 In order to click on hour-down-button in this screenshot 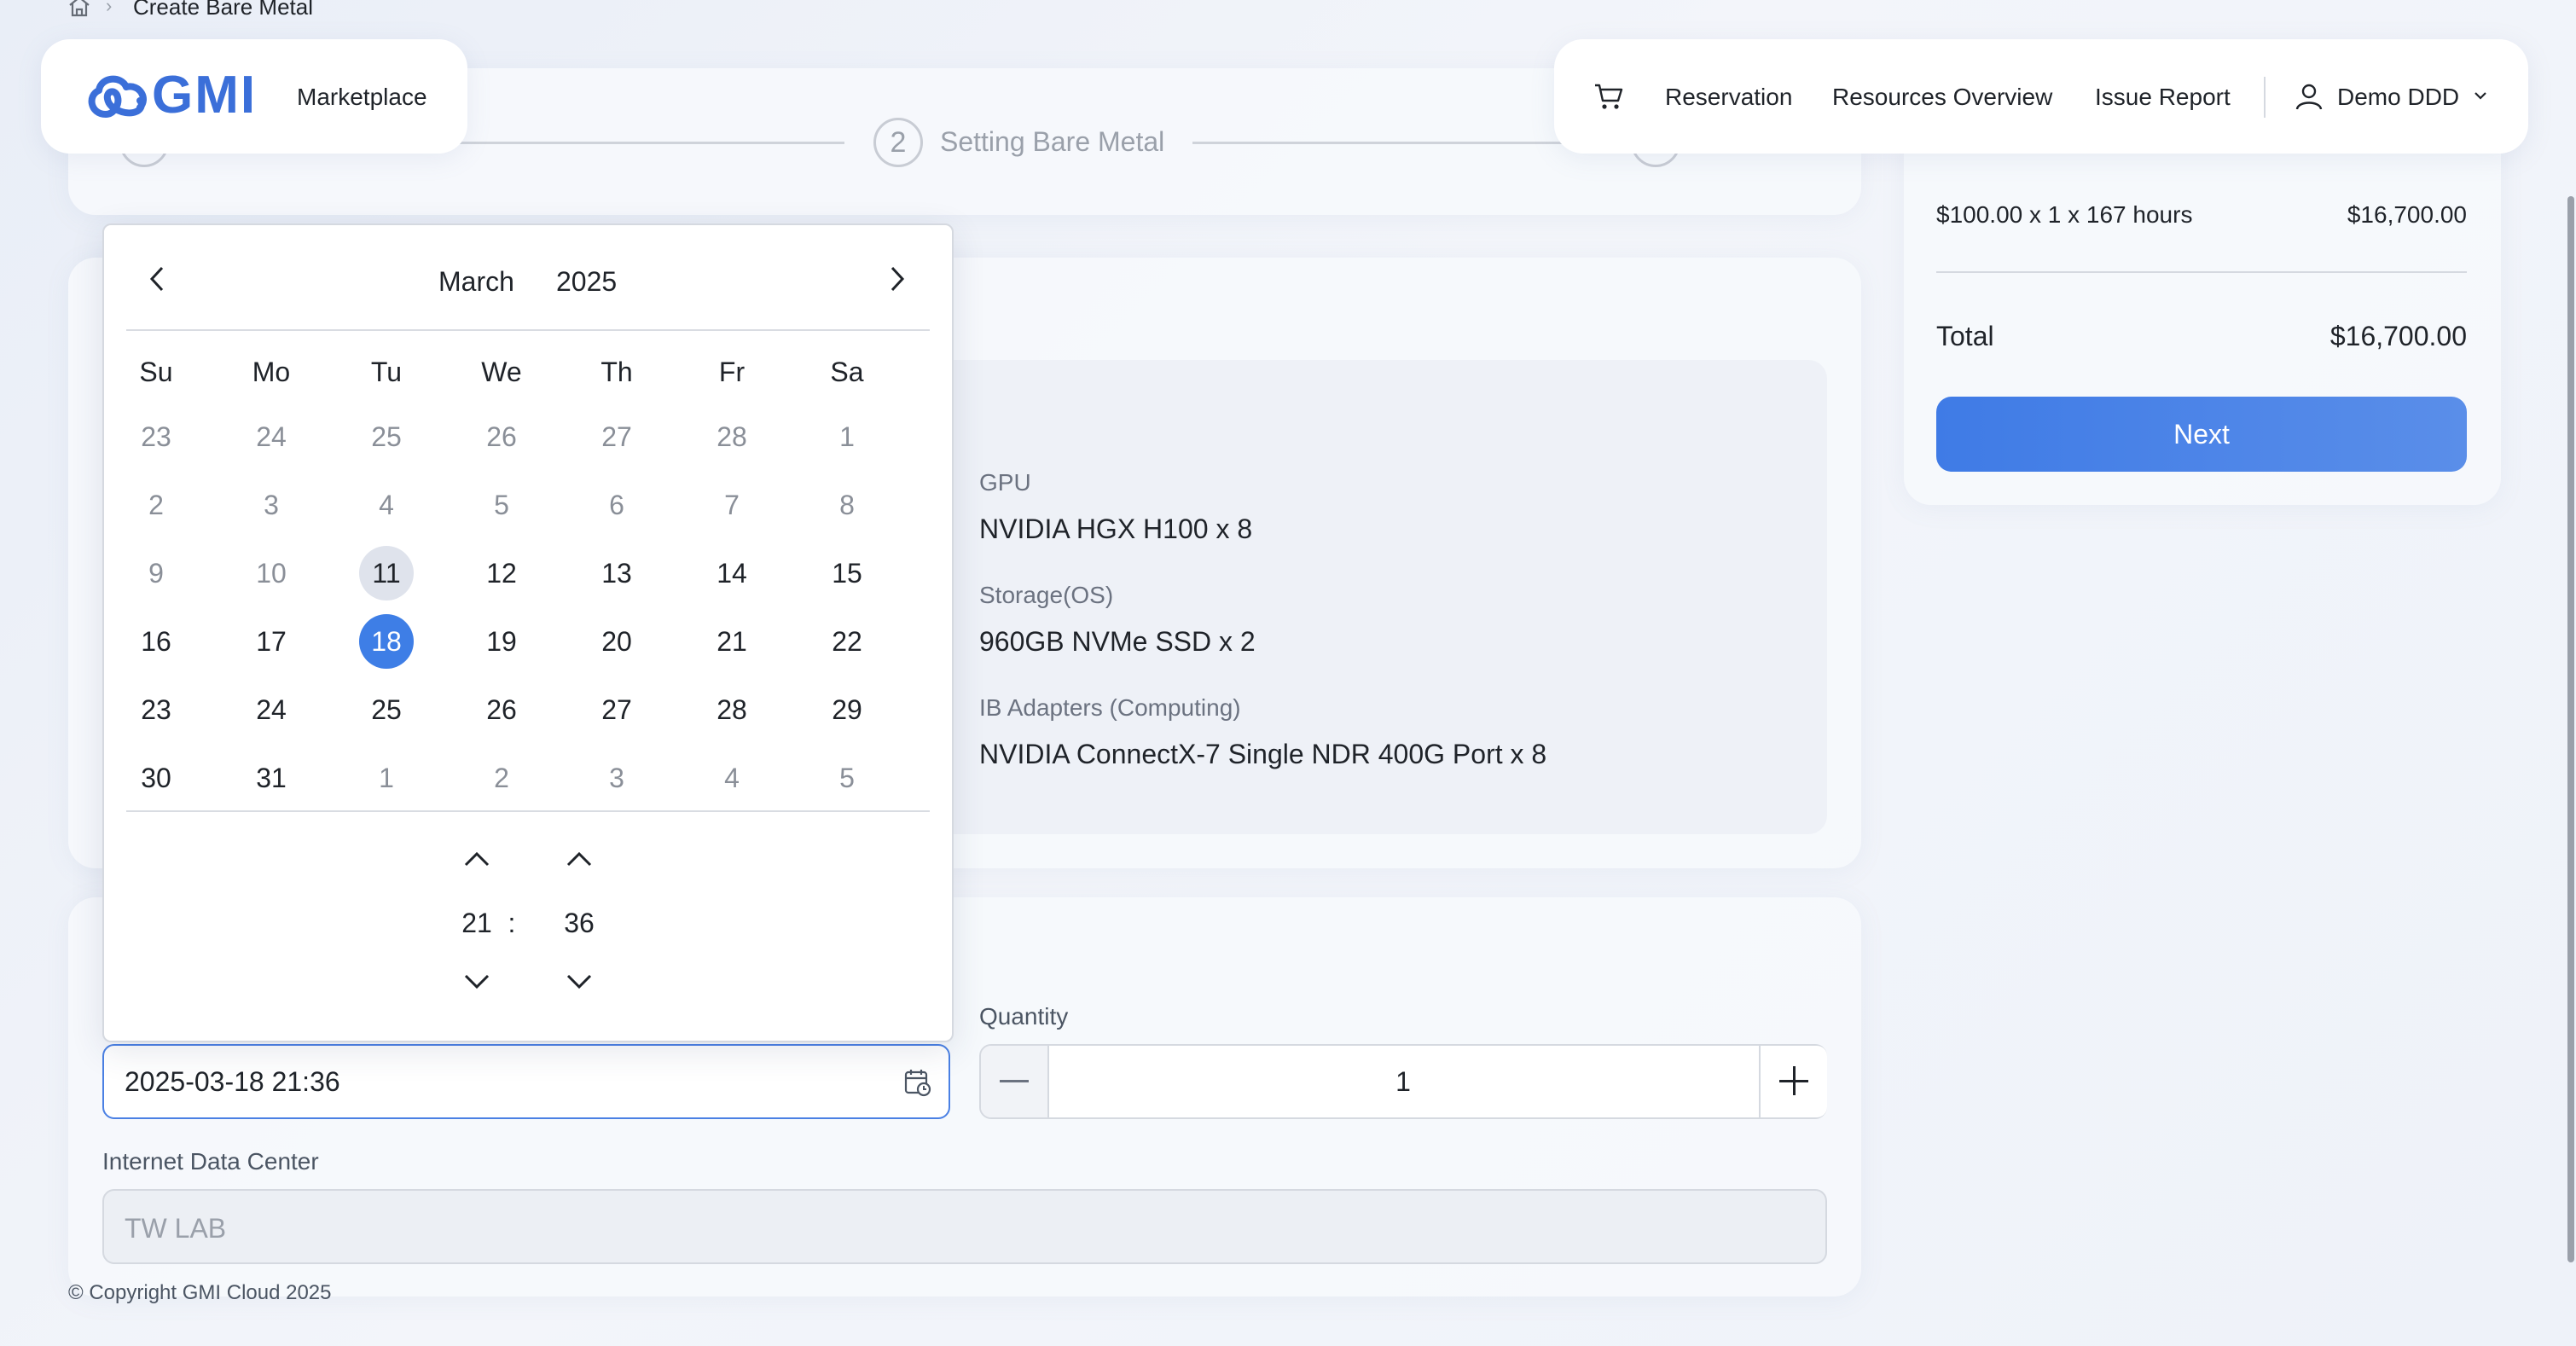, I will do `click(476, 982)`.